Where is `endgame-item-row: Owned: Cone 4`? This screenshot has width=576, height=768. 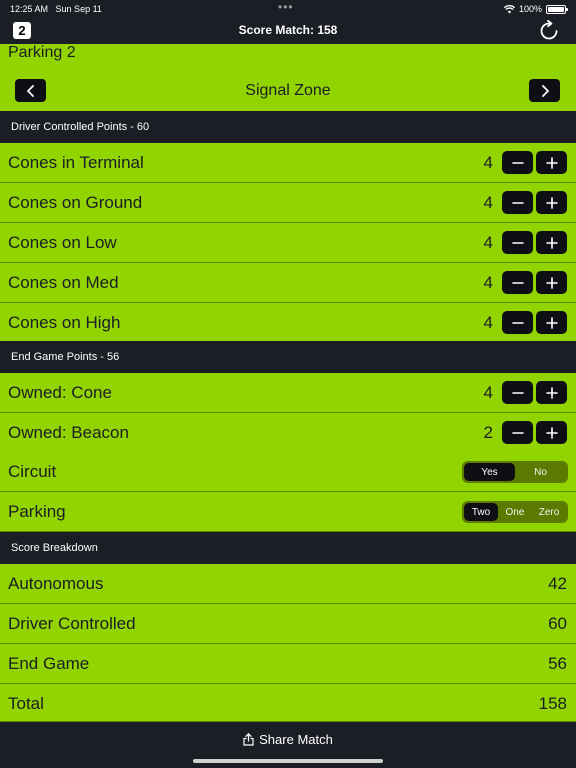
endgame-item-row: Owned: Cone 4 is located at coordinates (288, 393).